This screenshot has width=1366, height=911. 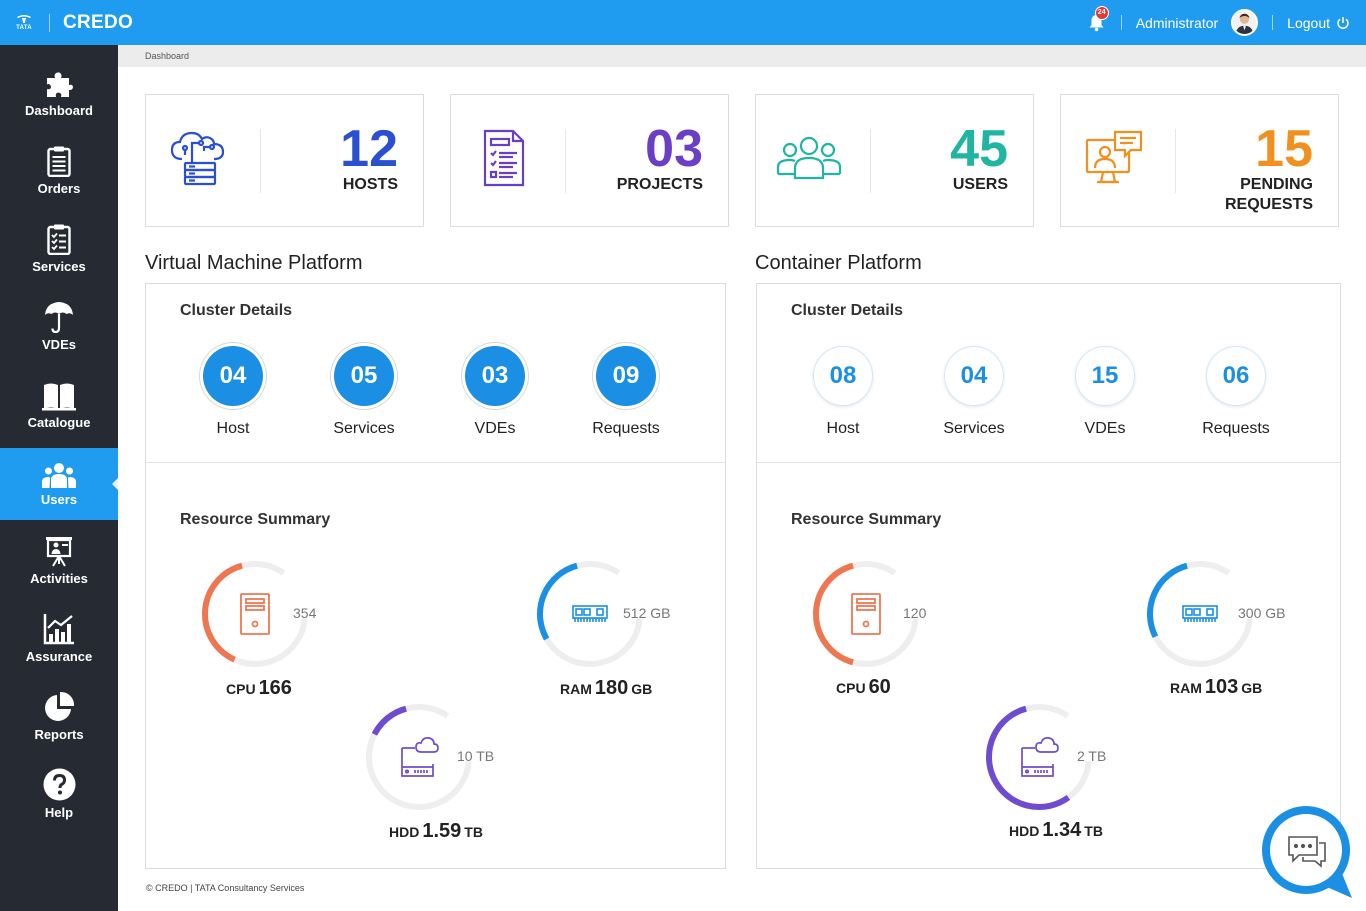 What do you see at coordinates (843, 392) in the screenshot?
I see `cluster-item-host: 08 Host` at bounding box center [843, 392].